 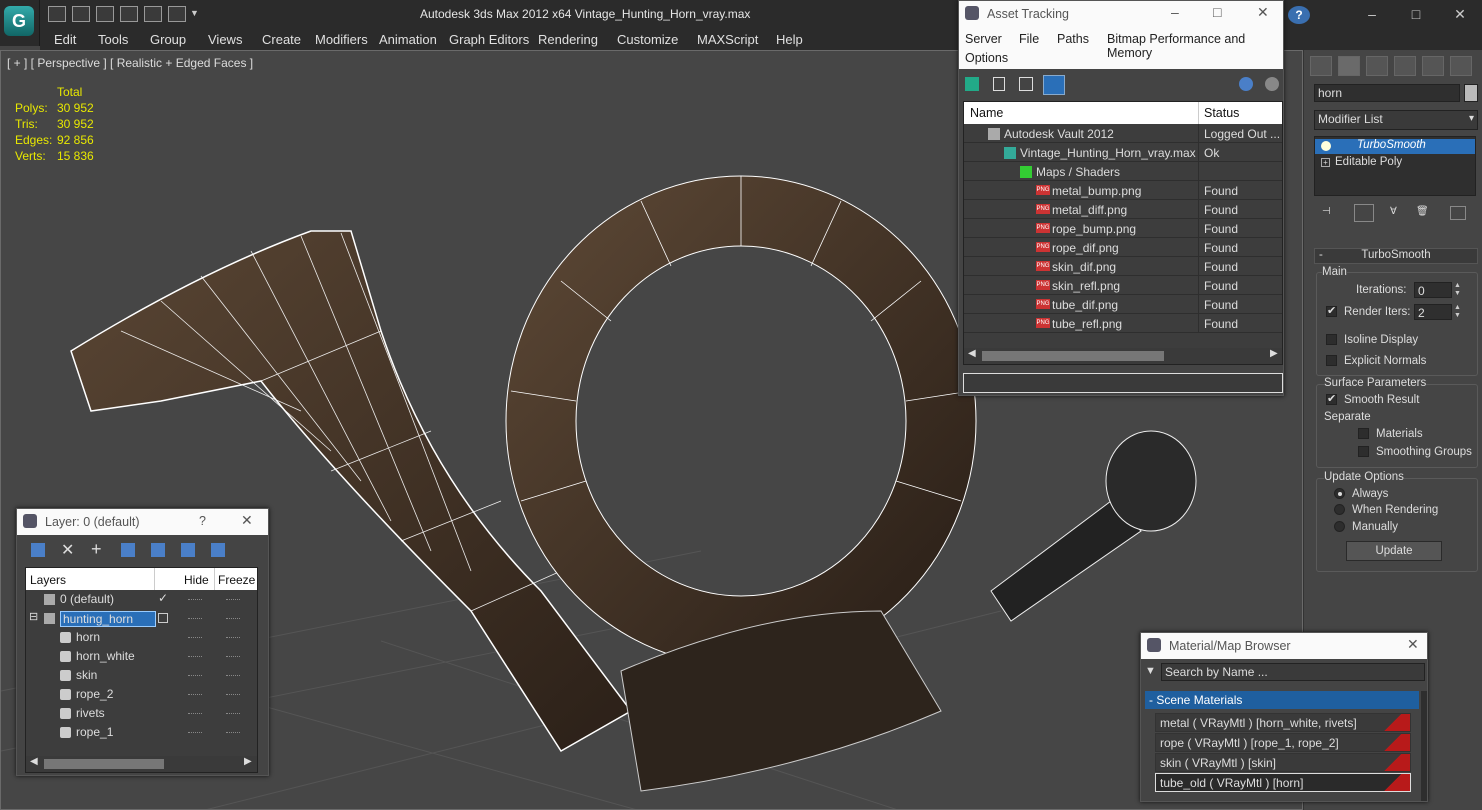 I want to click on asset-row: Maps / Shaders, so click(x=1123, y=171).